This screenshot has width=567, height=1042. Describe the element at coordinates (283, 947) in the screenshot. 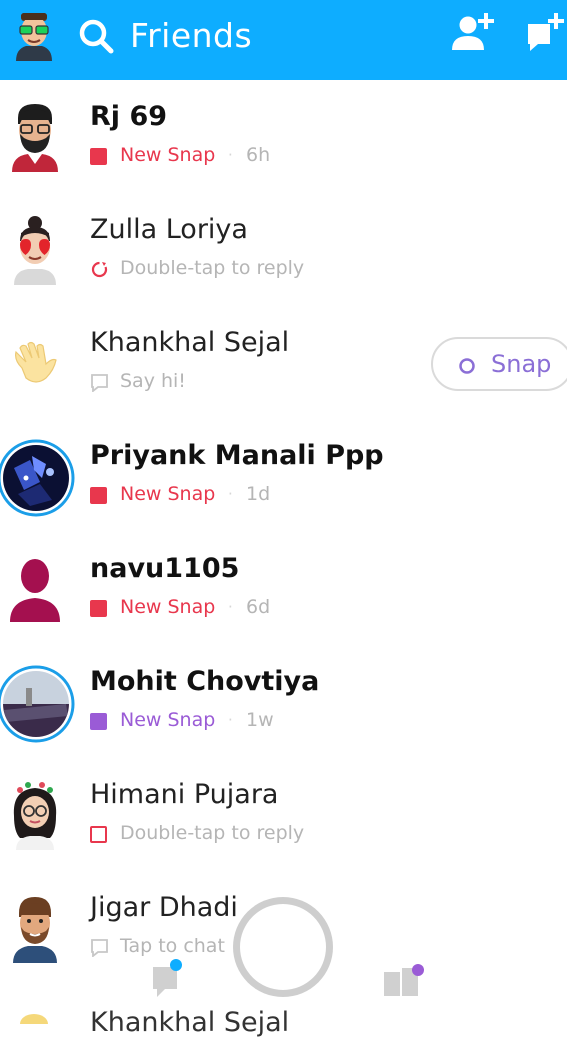

I see `capture-button` at that location.